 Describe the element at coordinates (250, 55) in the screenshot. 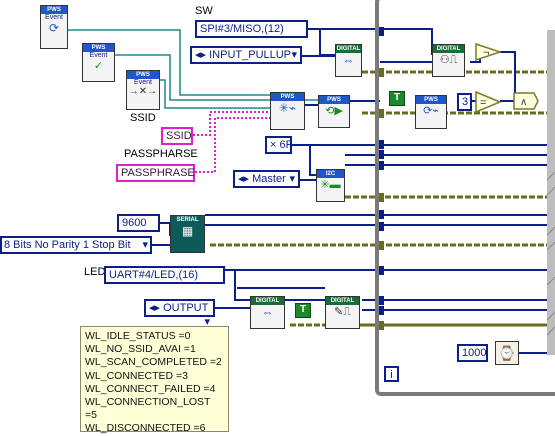

I see `input-mode-value: INPUT_PULLUP` at that location.